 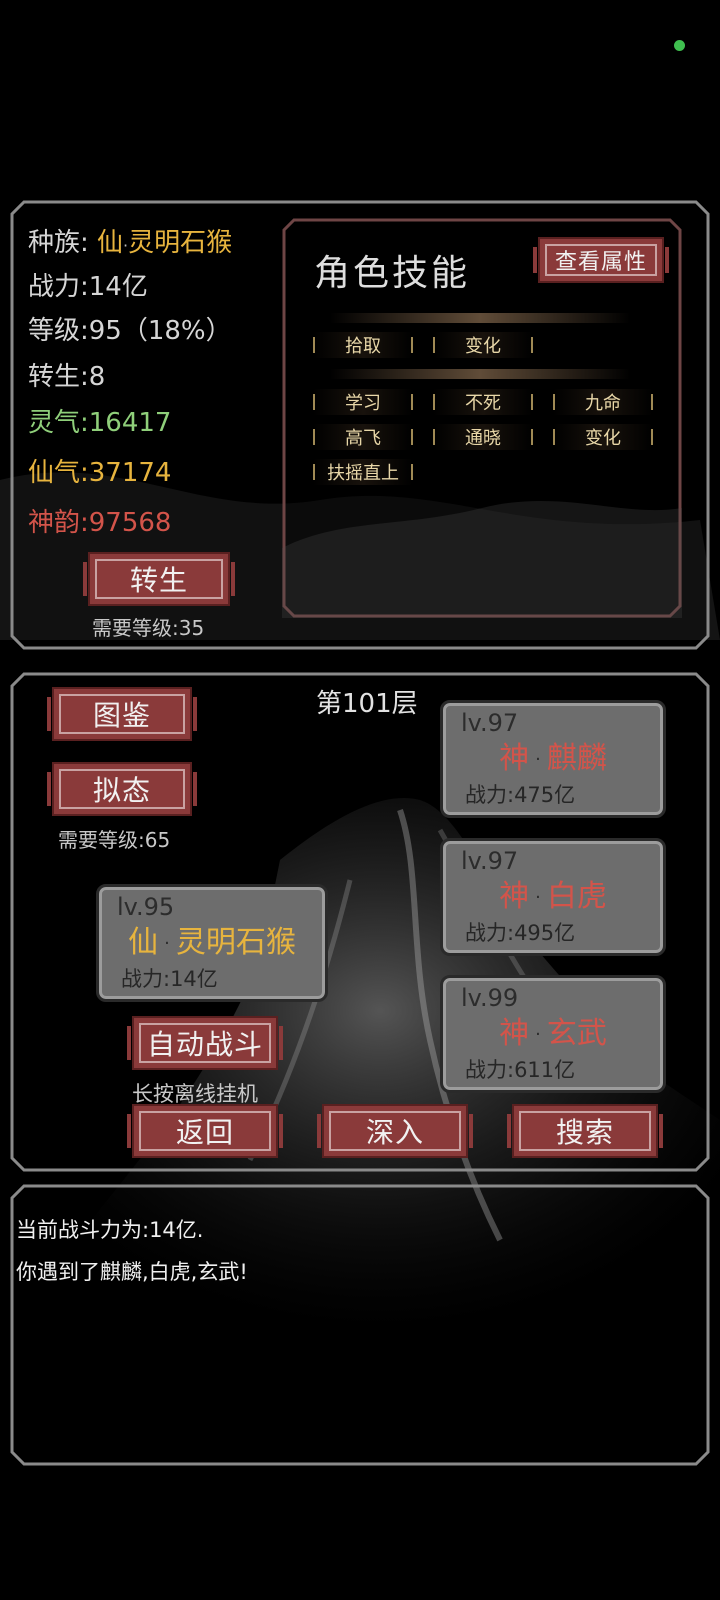 I want to click on enemy-power: 战力:495亿, so click(x=520, y=933).